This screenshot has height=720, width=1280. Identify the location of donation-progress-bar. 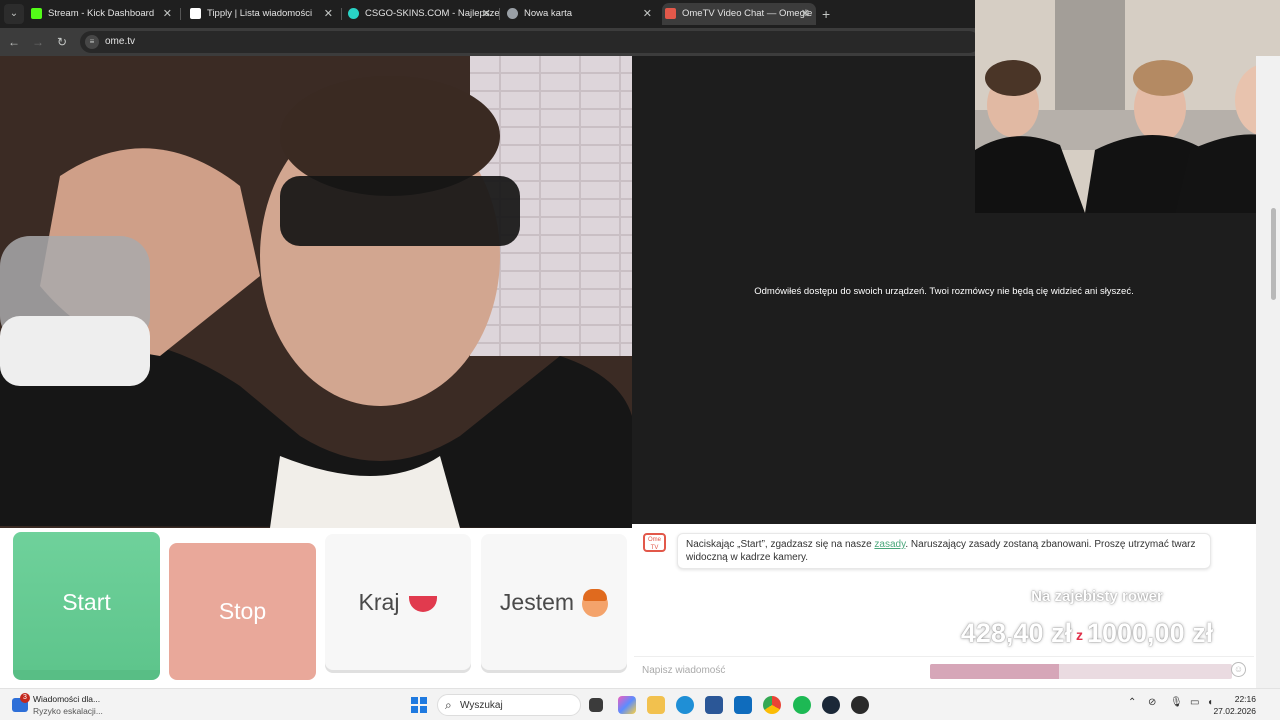
(1081, 671).